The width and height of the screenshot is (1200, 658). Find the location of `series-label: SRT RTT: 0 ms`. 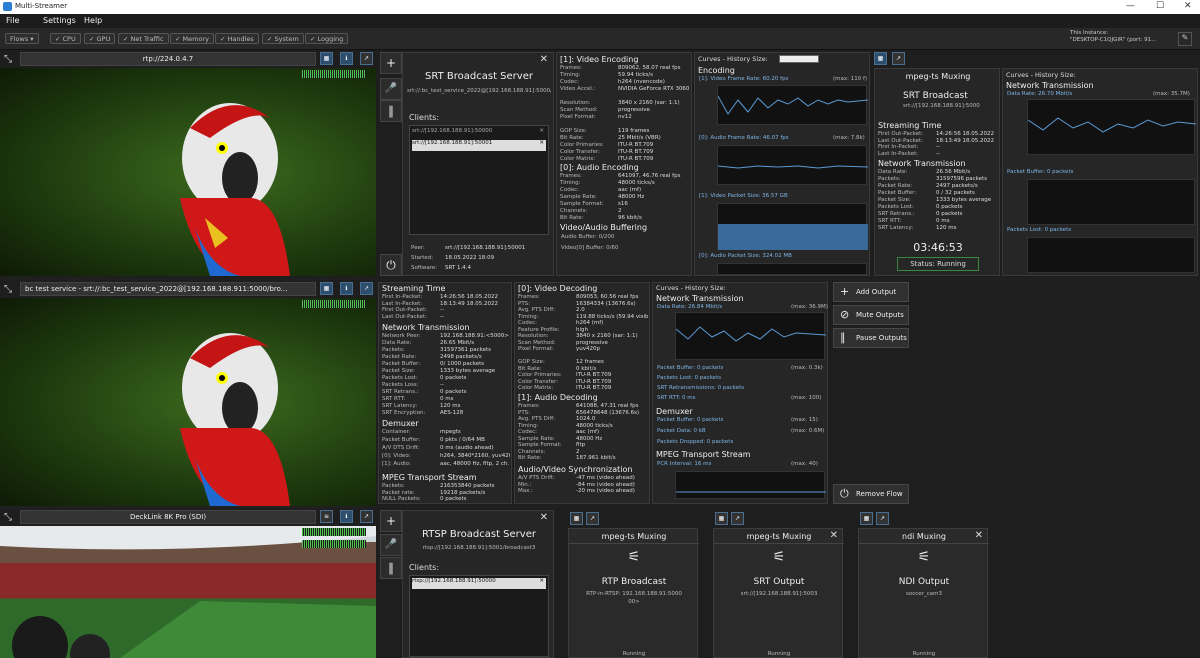

series-label: SRT RTT: 0 ms is located at coordinates (676, 398).